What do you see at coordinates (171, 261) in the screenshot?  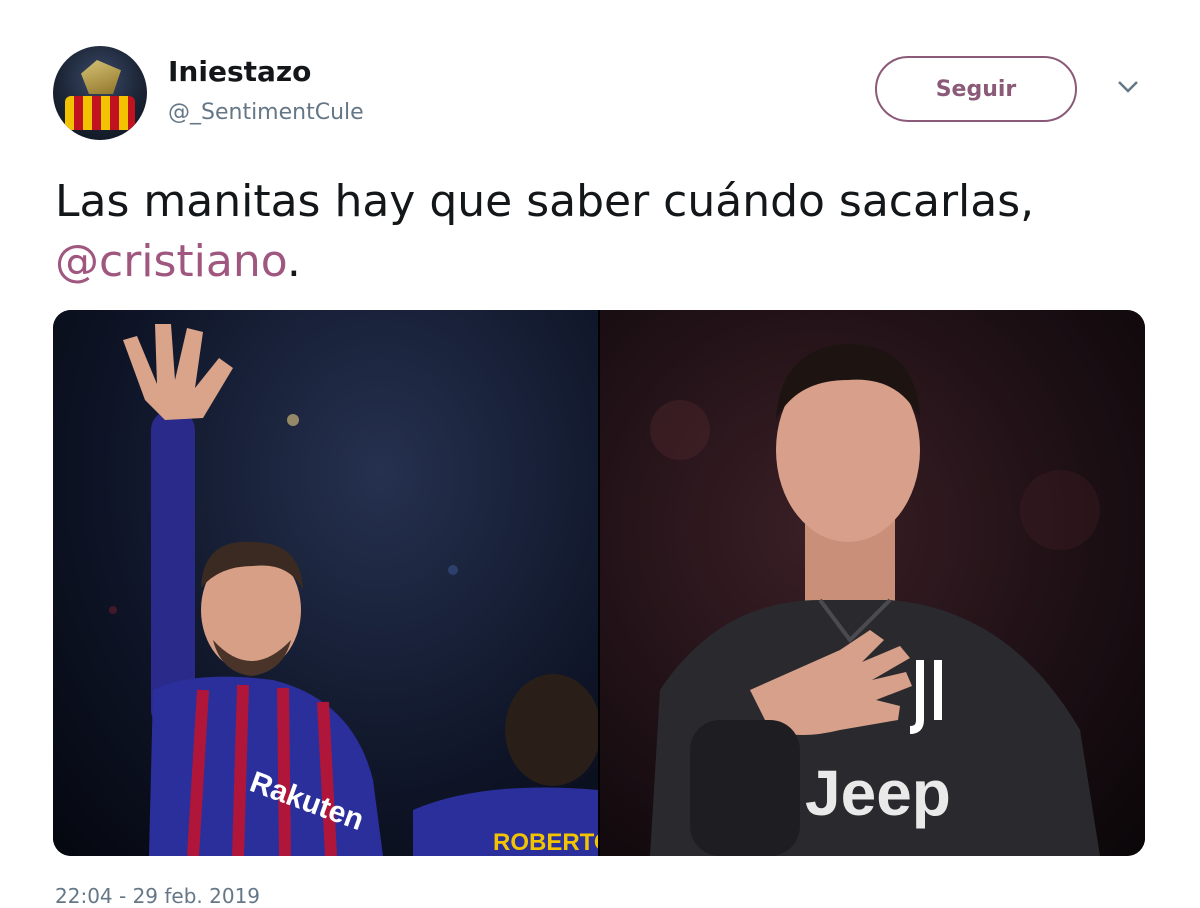 I see `mention-link: @cristiano` at bounding box center [171, 261].